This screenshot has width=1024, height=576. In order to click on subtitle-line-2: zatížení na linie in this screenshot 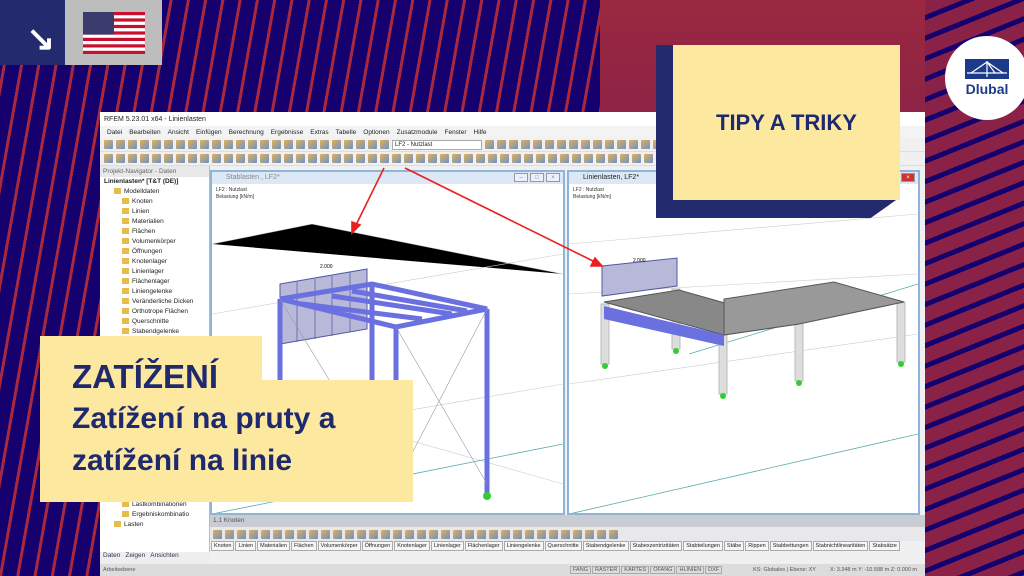, I will do `click(182, 460)`.